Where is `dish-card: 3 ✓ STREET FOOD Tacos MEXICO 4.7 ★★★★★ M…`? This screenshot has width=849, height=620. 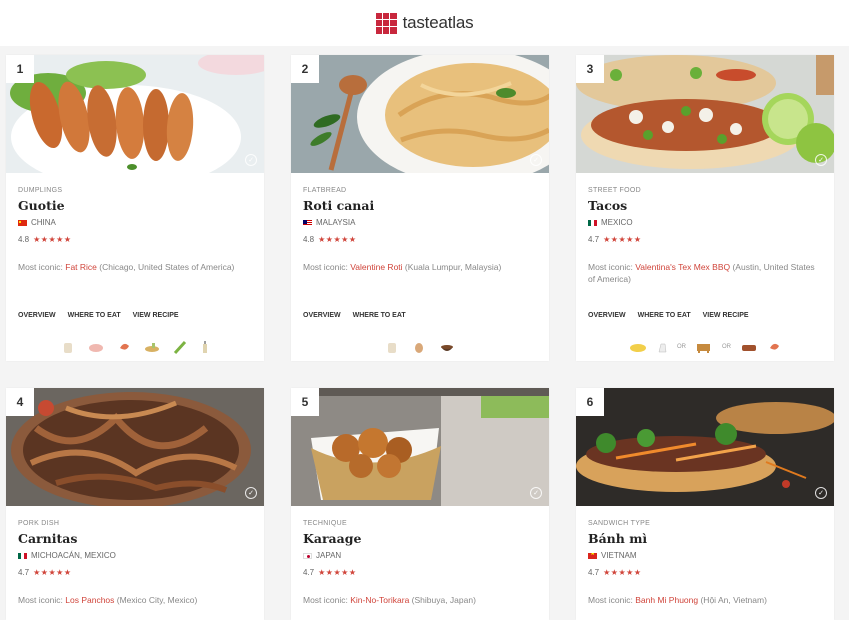
dish-card: 3 ✓ STREET FOOD Tacos MEXICO 4.7 ★★★★★ M… is located at coordinates (705, 208).